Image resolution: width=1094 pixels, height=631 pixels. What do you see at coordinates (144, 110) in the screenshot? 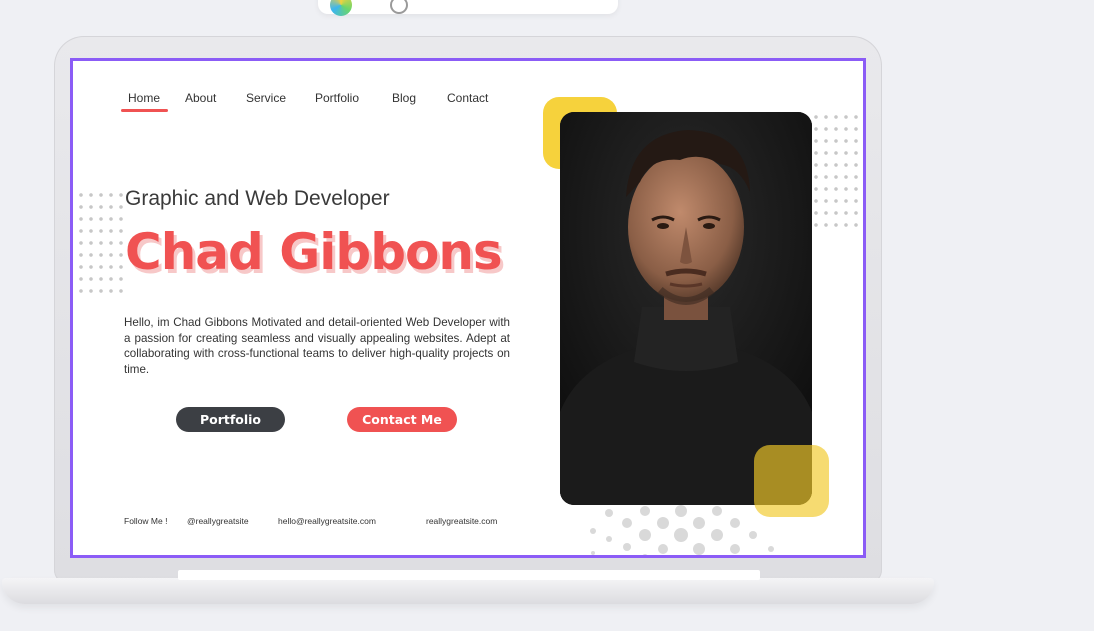
I see `active-nav-underline` at bounding box center [144, 110].